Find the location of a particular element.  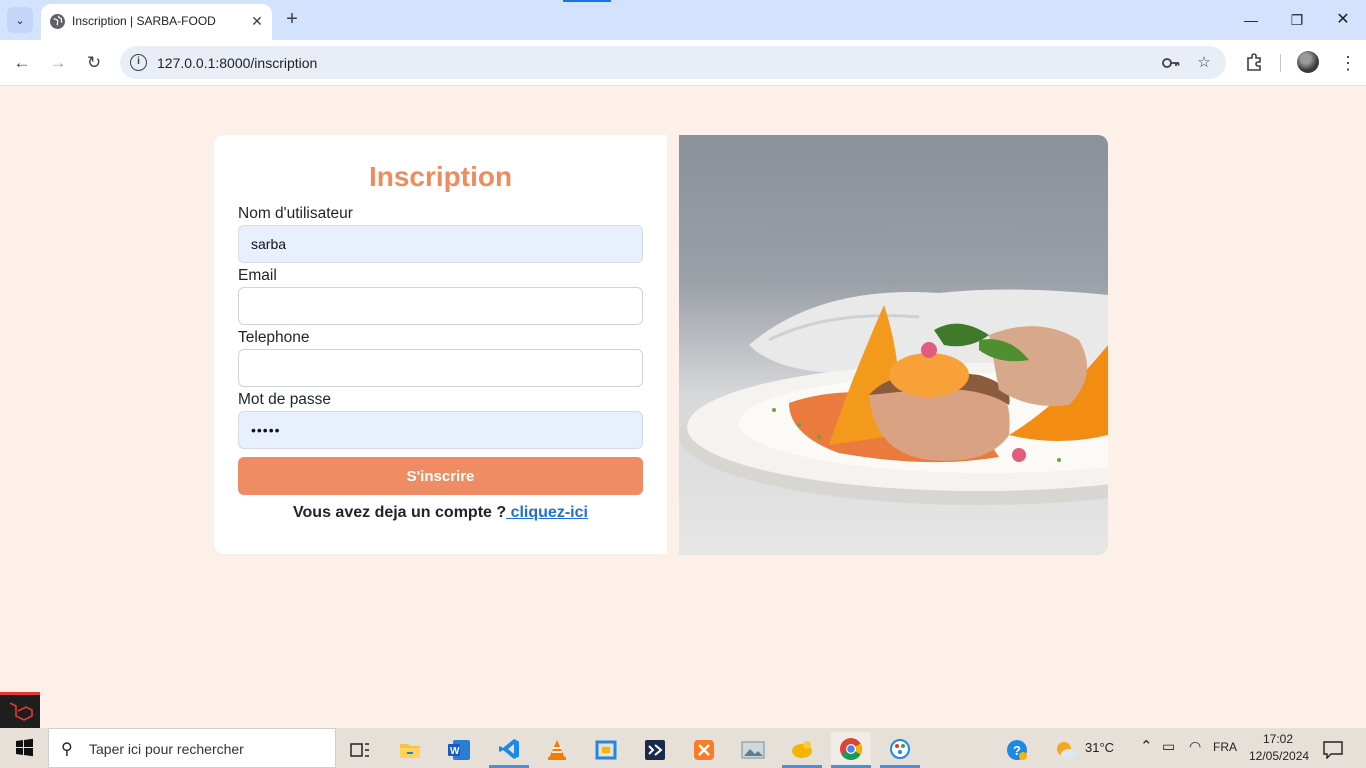

globe-icon is located at coordinates (57, 21).